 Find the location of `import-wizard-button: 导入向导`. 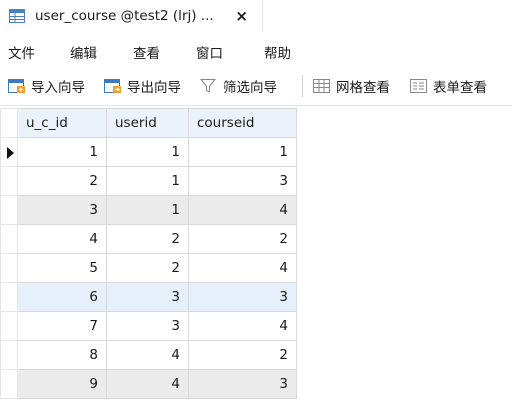

import-wizard-button: 导入向导 is located at coordinates (46, 86).